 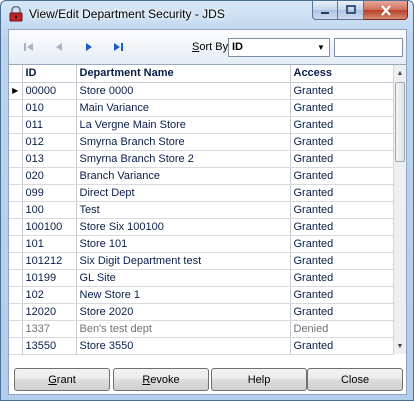 I want to click on header-row: ID Department Name Access, so click(x=201, y=74).